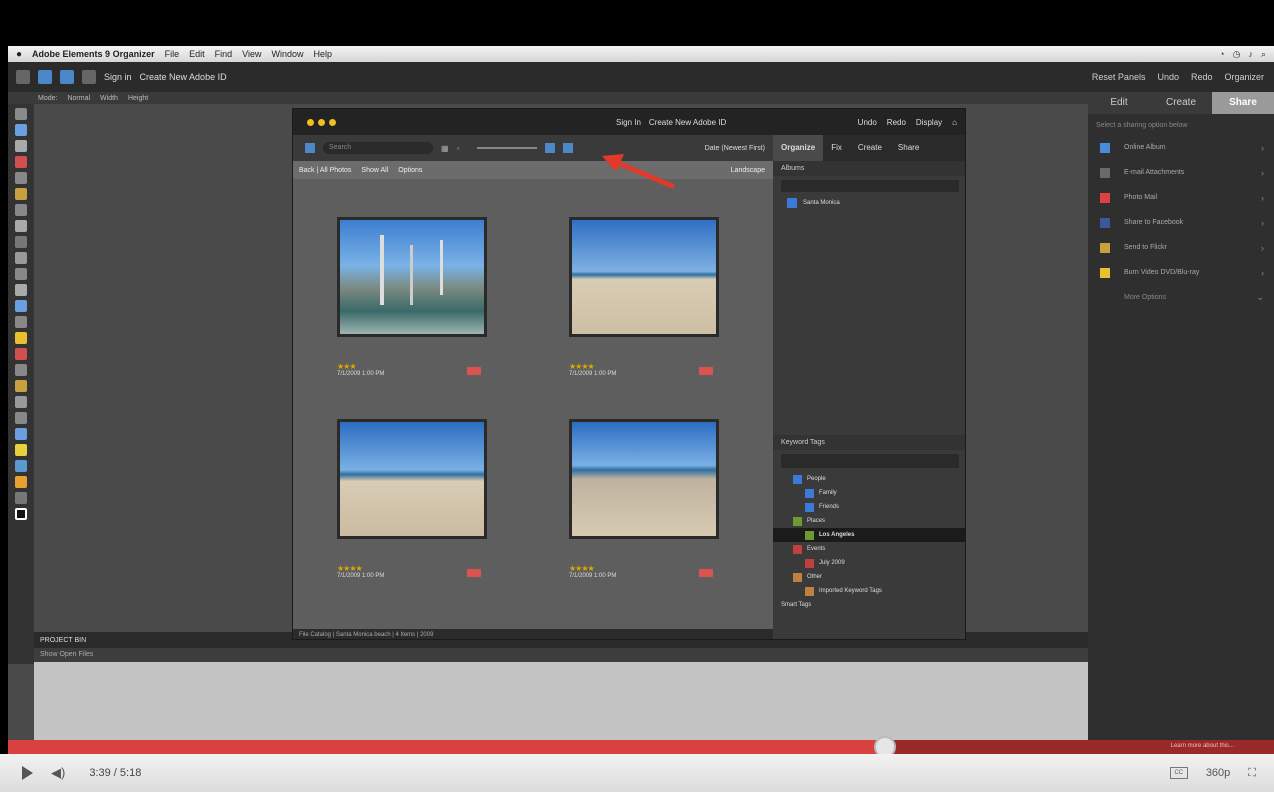 Image resolution: width=1274 pixels, height=792 pixels. Describe the element at coordinates (21, 450) in the screenshot. I see `blur-tool-icon` at that location.